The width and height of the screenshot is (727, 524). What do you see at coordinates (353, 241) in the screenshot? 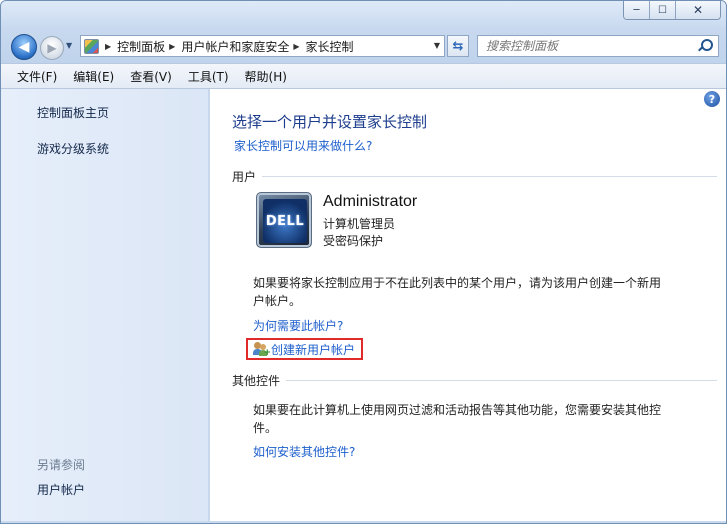
I see `user-password-status: 受密码保护` at bounding box center [353, 241].